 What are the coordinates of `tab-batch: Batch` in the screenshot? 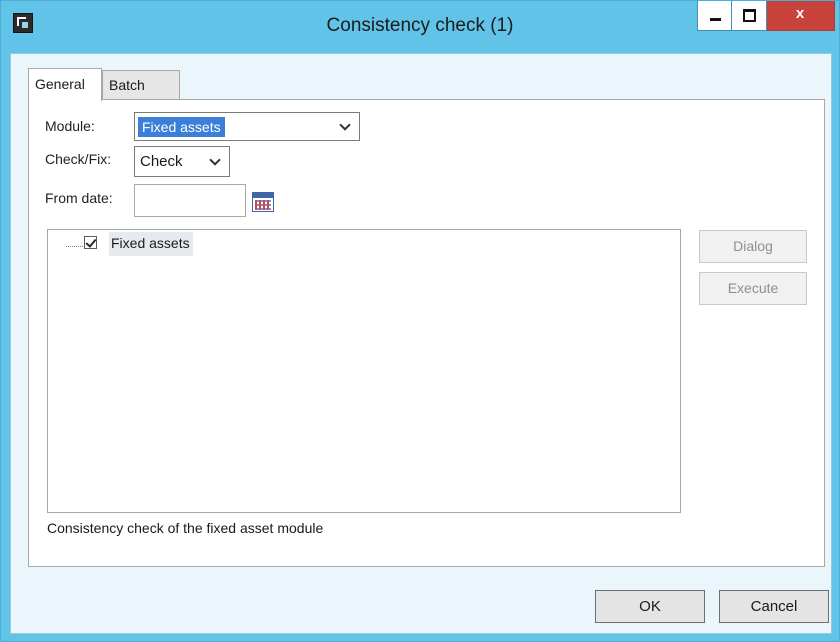 It's located at (141, 84).